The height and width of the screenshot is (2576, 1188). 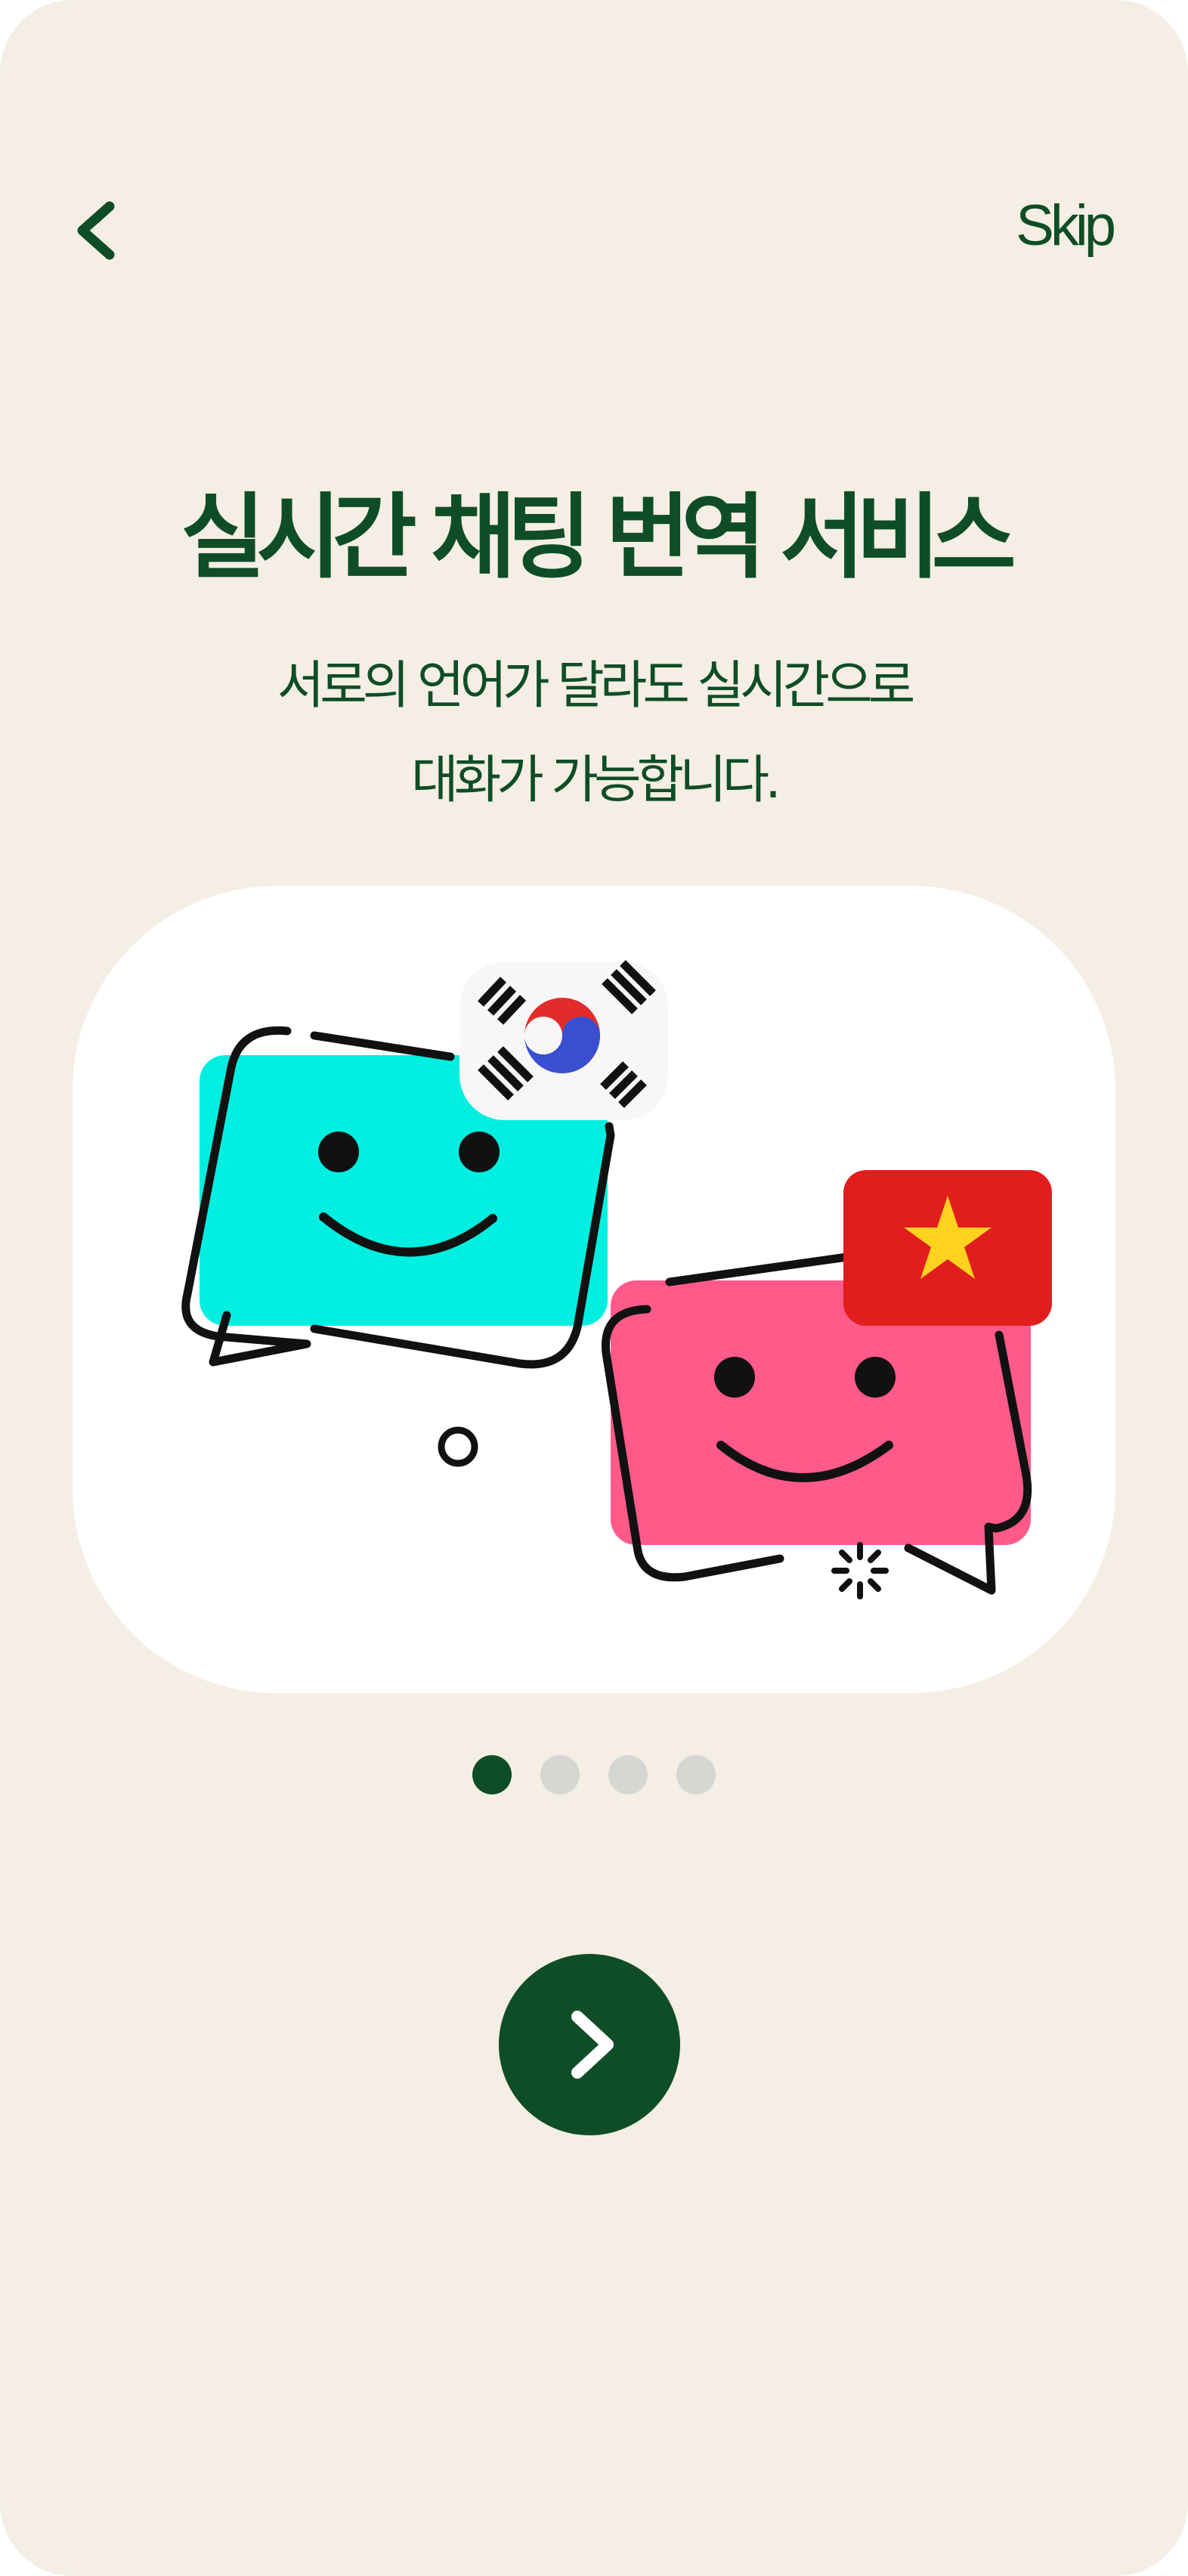 What do you see at coordinates (948, 1248) in the screenshot?
I see `vietnam-flag-icon` at bounding box center [948, 1248].